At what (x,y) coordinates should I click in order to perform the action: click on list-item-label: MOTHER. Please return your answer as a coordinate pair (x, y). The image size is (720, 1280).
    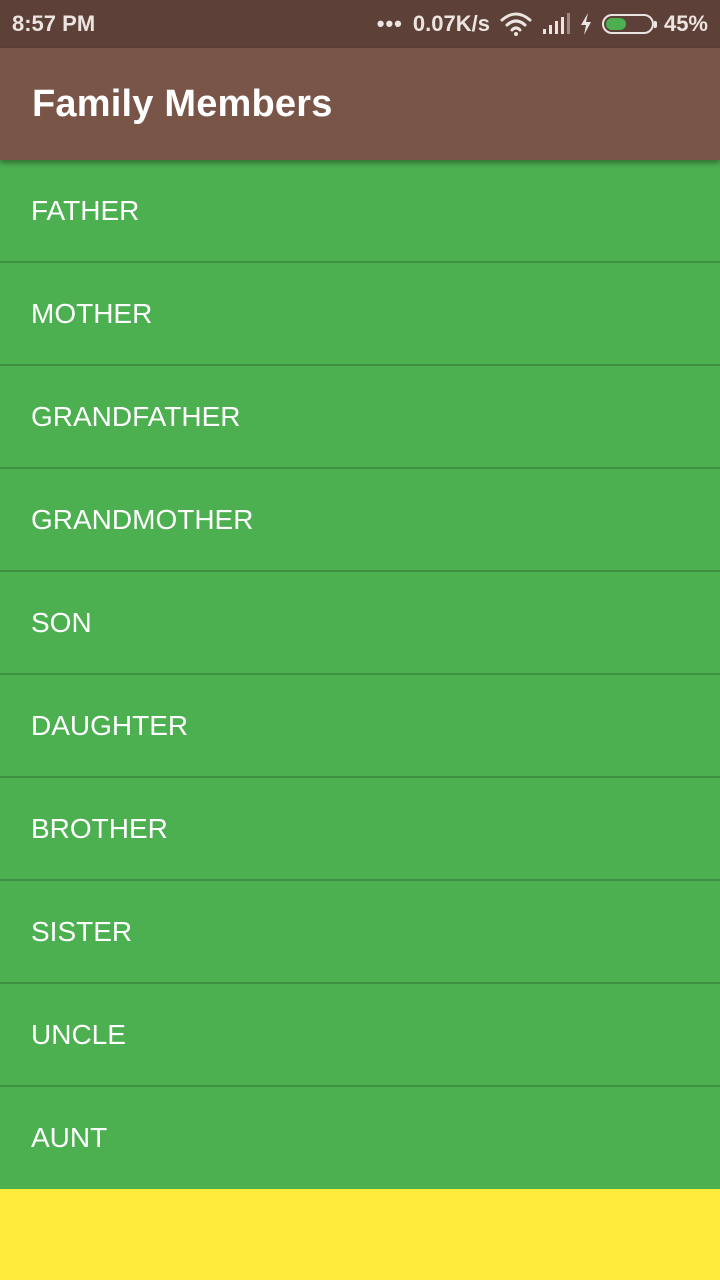
    Looking at the image, I should click on (92, 313).